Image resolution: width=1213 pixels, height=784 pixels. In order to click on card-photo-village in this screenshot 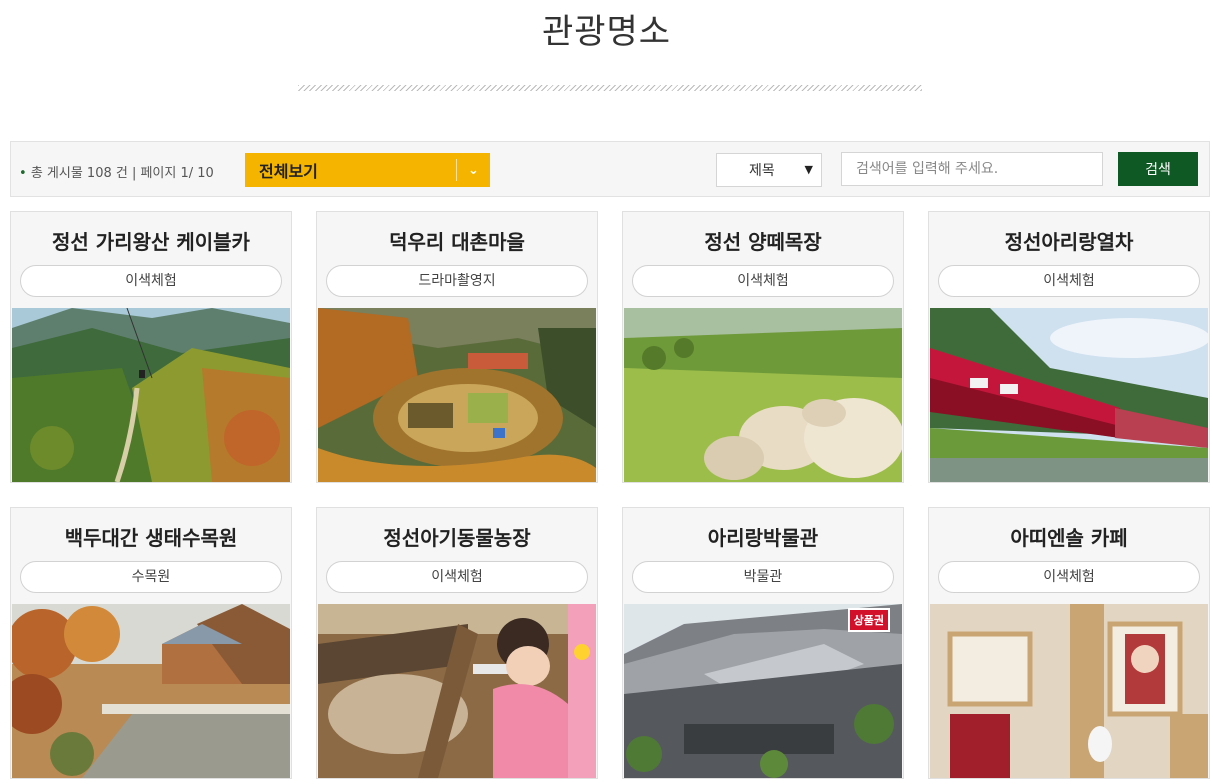, I will do `click(457, 395)`.